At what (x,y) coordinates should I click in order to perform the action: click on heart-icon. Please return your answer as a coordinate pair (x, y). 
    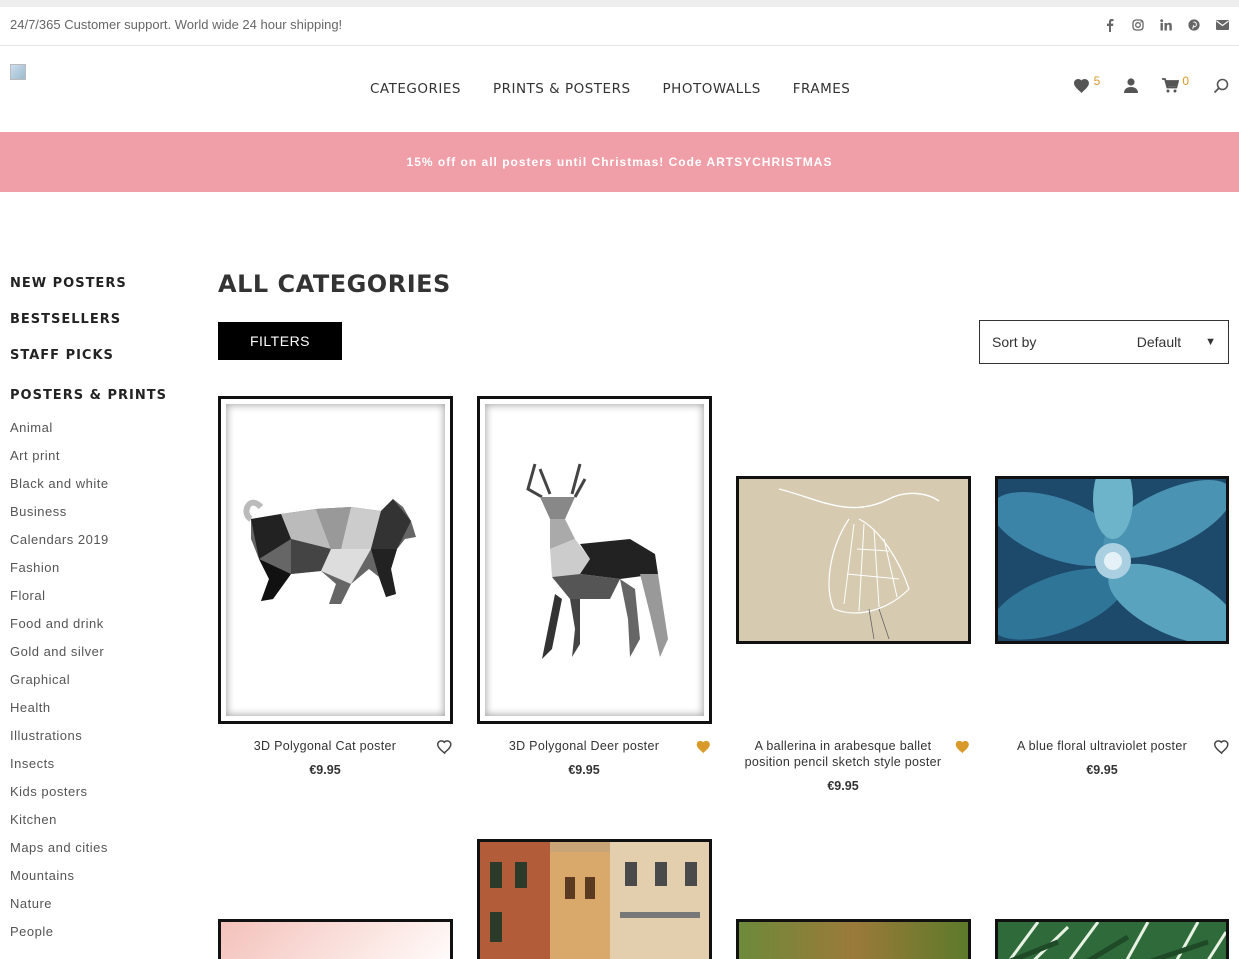
    Looking at the image, I should click on (1081, 86).